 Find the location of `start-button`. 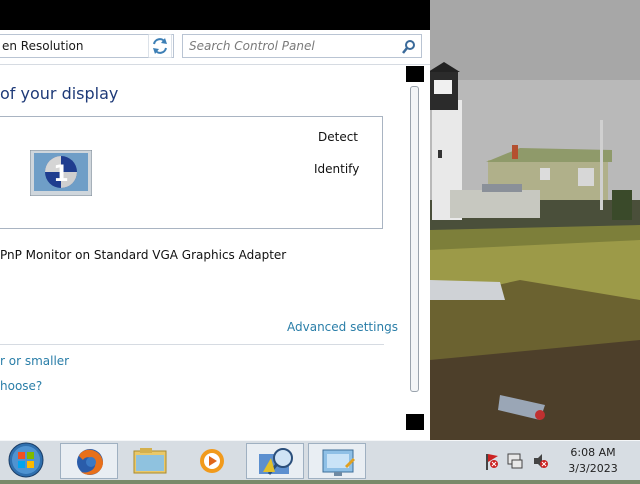

start-button is located at coordinates (26, 460).